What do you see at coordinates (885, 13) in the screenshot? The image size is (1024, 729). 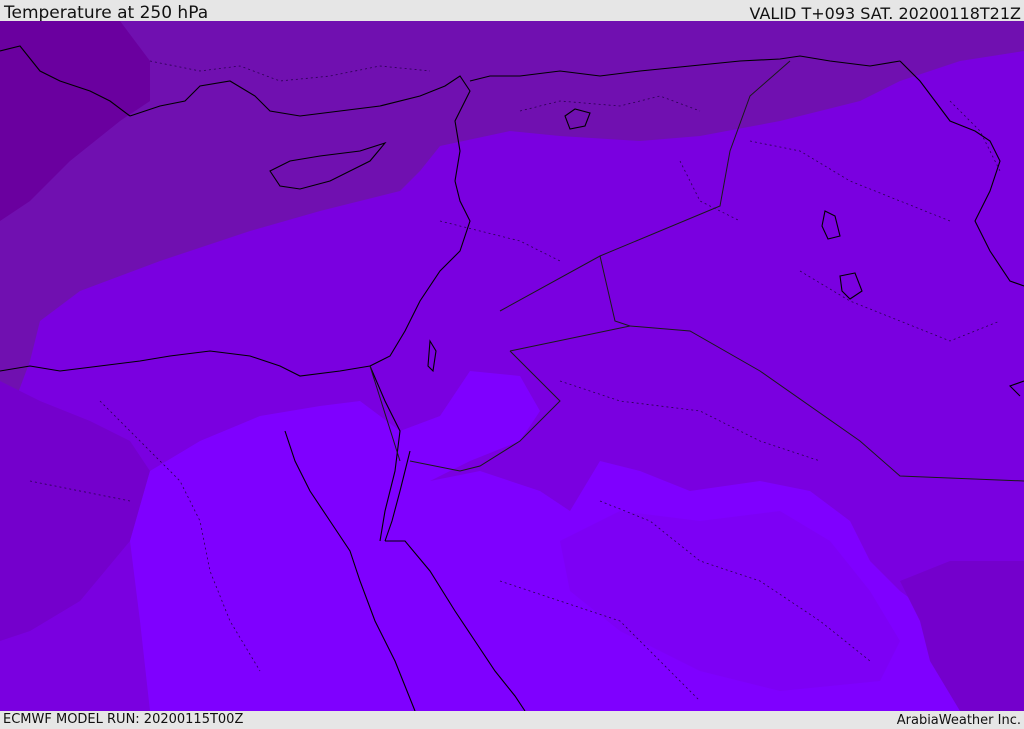 I see `valid-time-label: VALID T+093 SAT. 20200118T21Z` at bounding box center [885, 13].